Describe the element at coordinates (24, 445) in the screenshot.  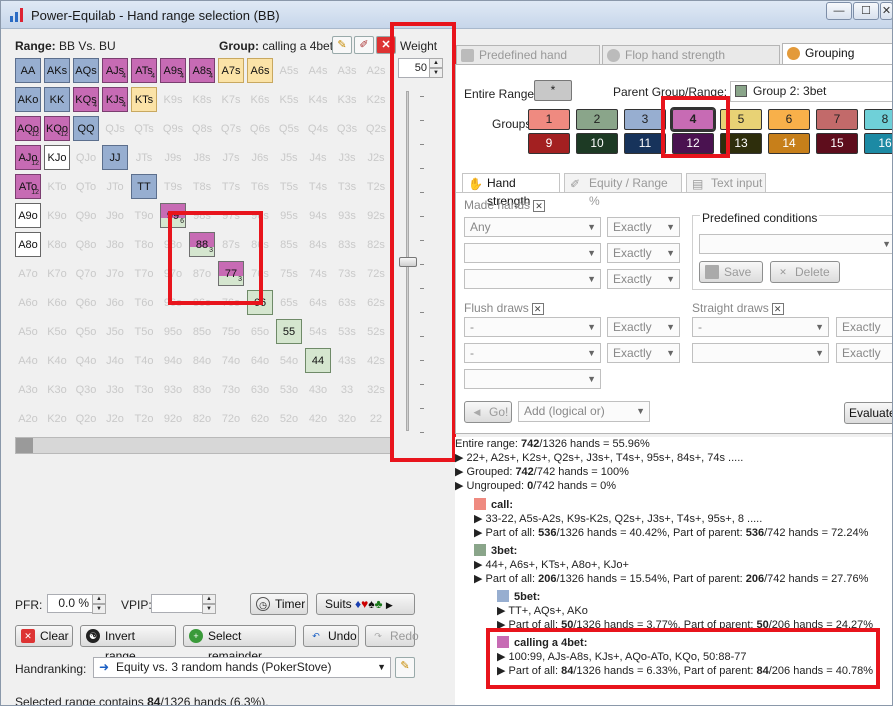
I see `scrollbar-thumb` at that location.